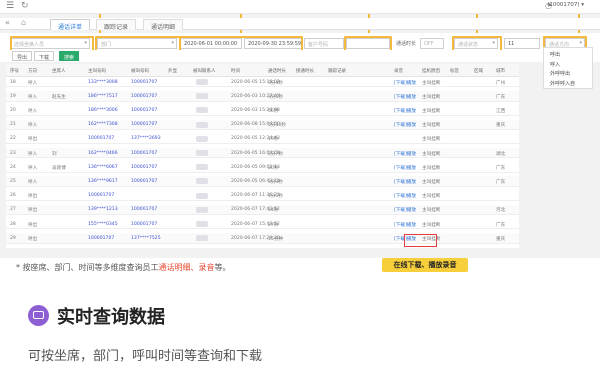  I want to click on cell-callee: 137****7525, so click(146, 238).